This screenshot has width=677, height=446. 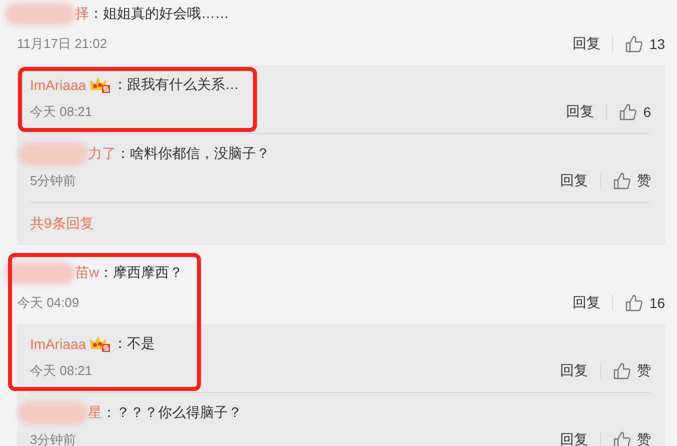 What do you see at coordinates (645, 44) in the screenshot?
I see `like-button: 13` at bounding box center [645, 44].